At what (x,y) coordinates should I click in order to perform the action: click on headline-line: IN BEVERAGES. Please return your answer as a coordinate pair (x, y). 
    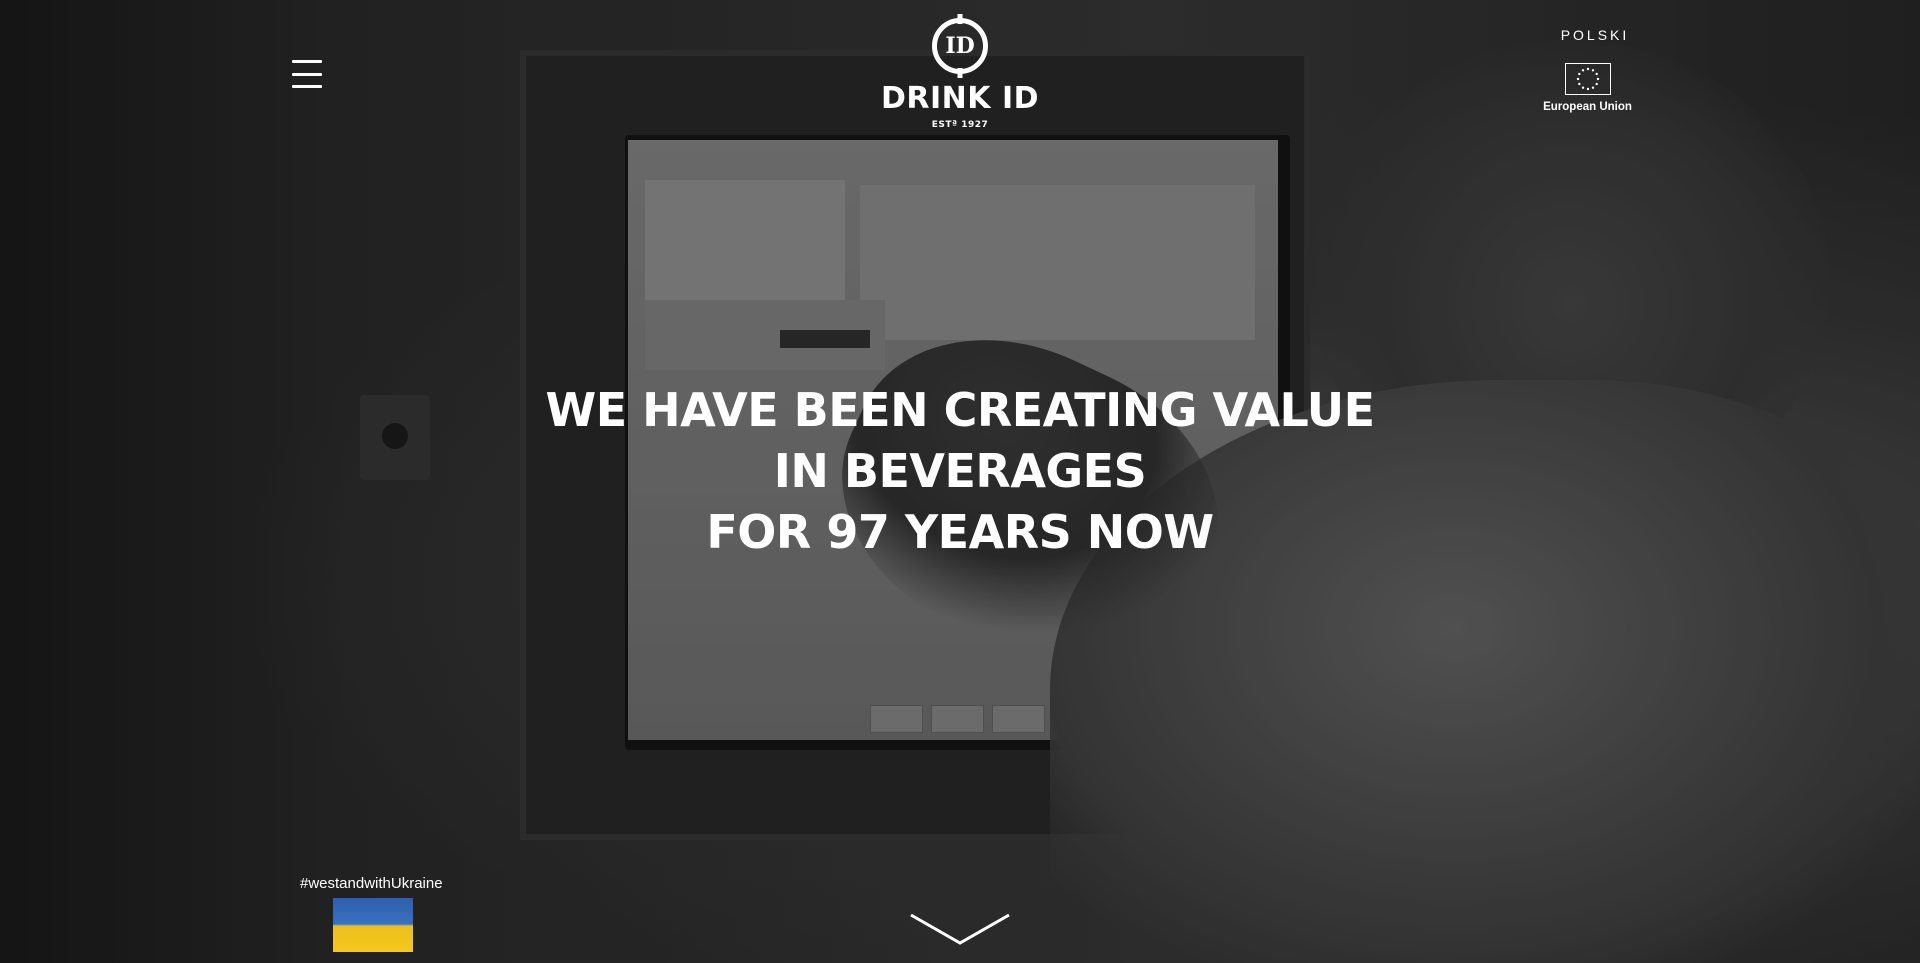
    Looking at the image, I should click on (960, 471).